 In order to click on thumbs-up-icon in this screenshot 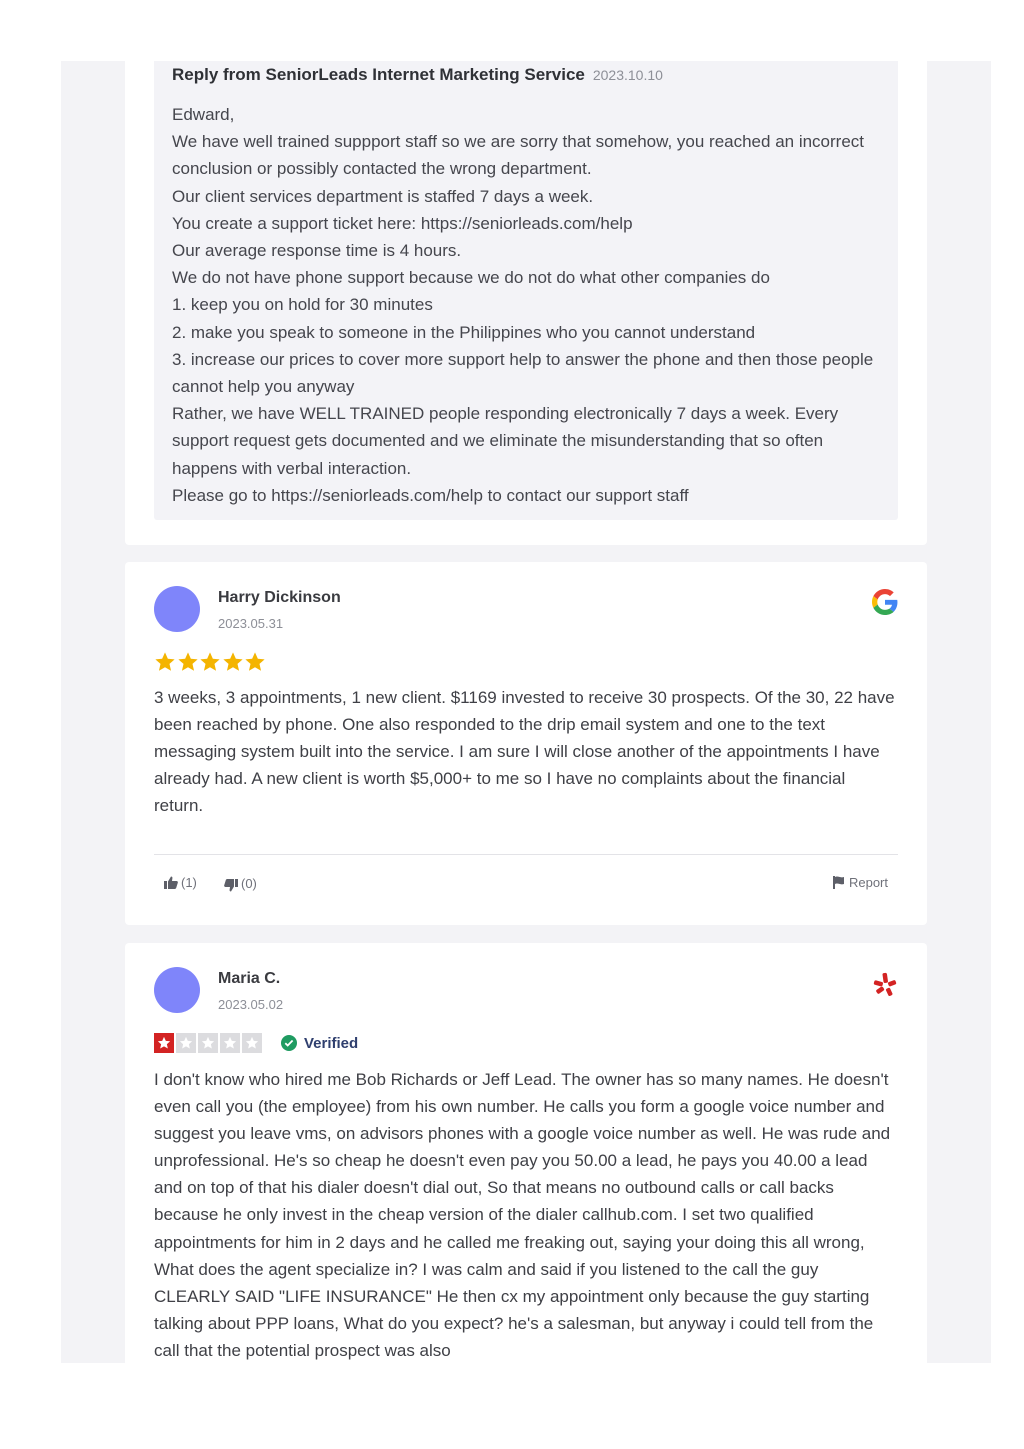, I will do `click(171, 882)`.